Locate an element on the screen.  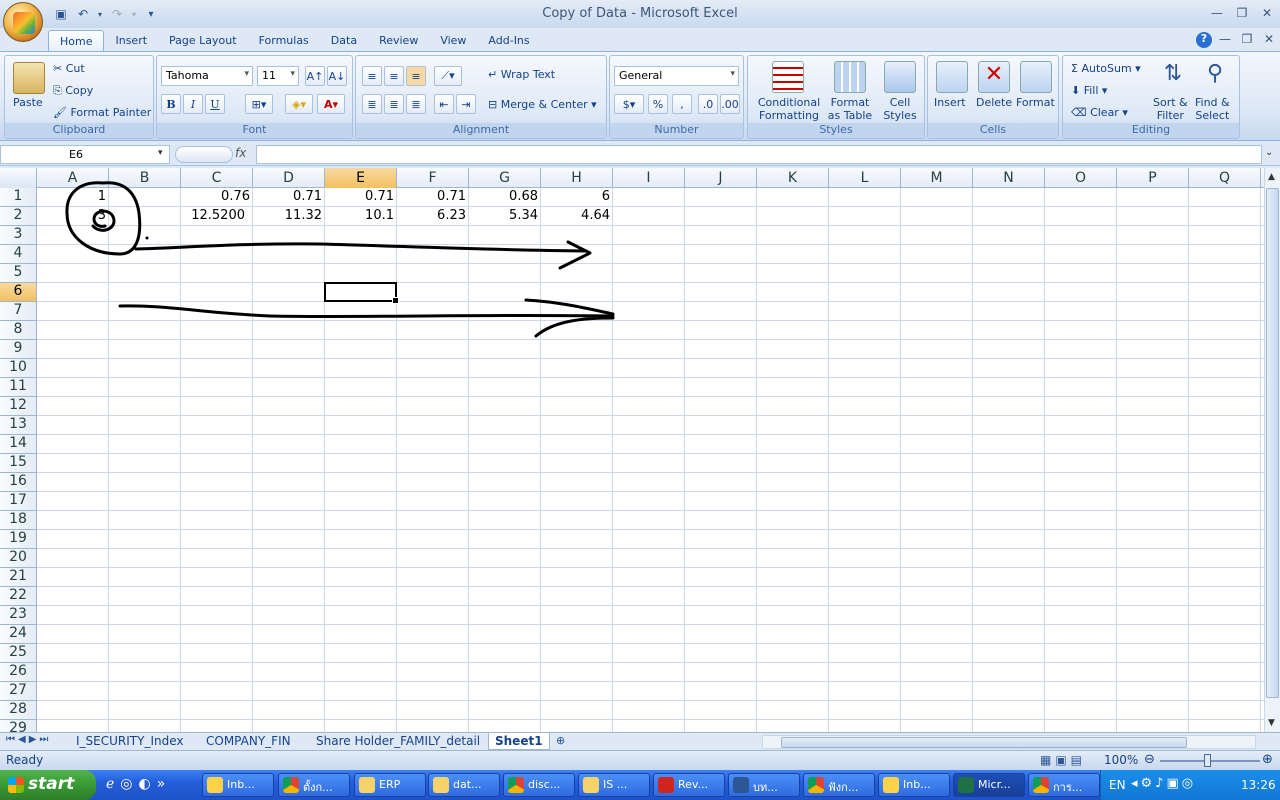
tab-review: Review is located at coordinates (398, 41).